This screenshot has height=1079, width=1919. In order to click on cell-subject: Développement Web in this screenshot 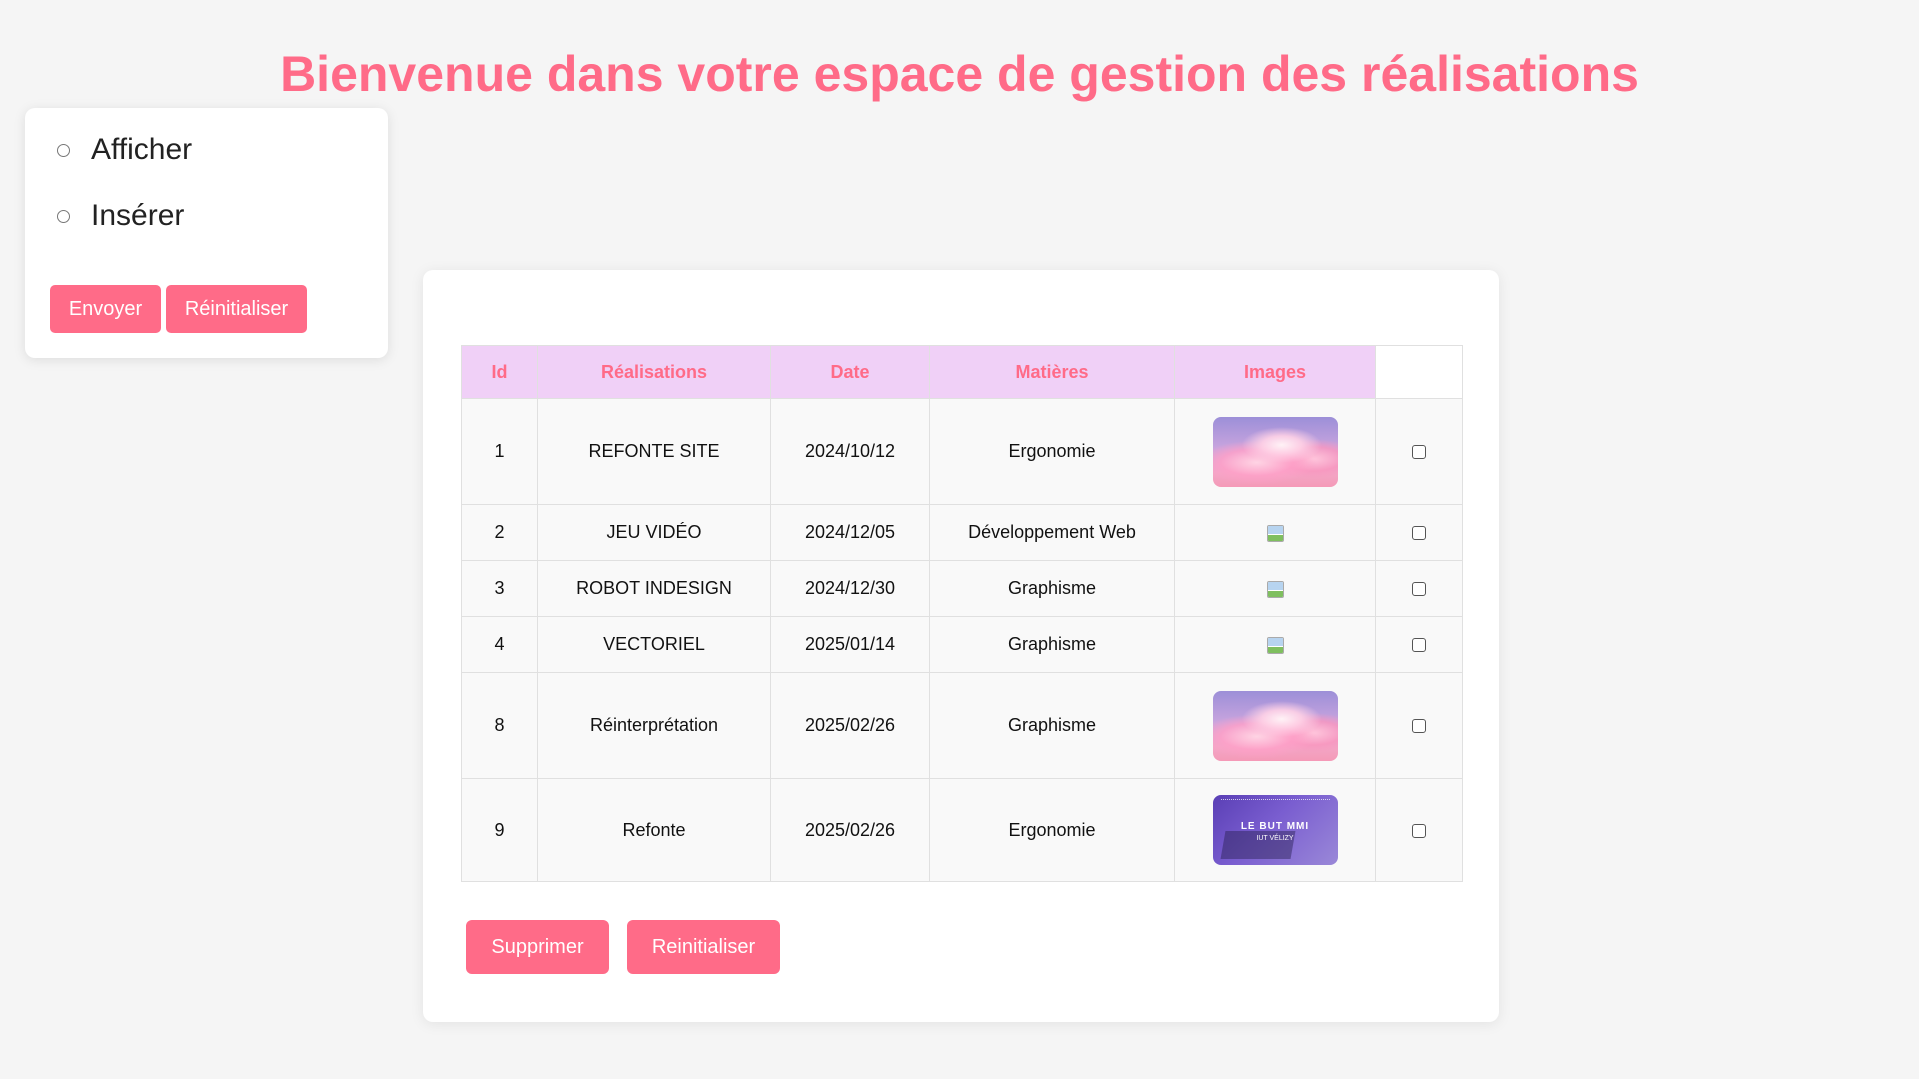, I will do `click(1052, 532)`.